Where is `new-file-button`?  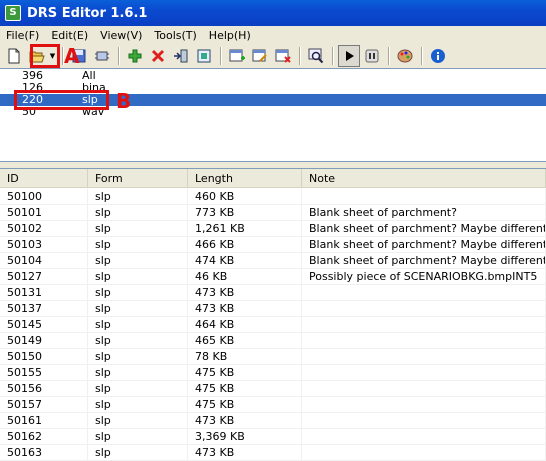 new-file-button is located at coordinates (14, 56).